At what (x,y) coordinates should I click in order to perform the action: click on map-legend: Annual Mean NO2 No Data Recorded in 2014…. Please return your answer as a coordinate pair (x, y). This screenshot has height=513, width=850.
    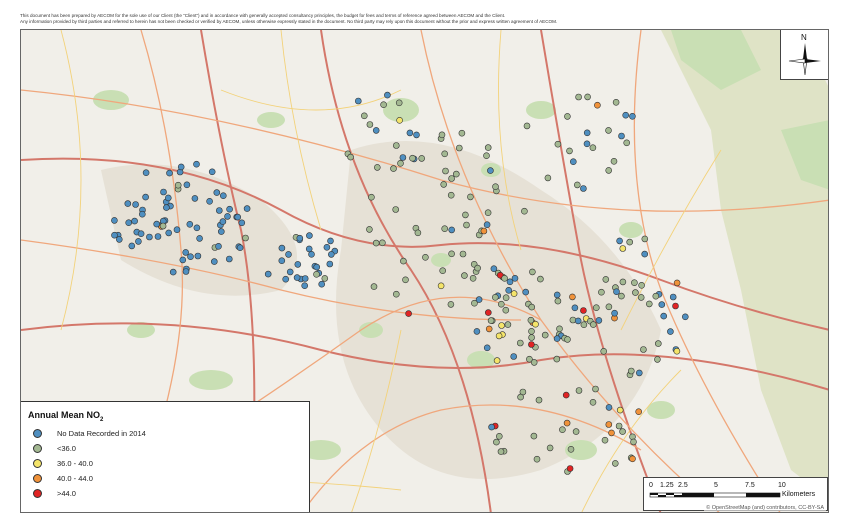
    Looking at the image, I should click on (165, 456).